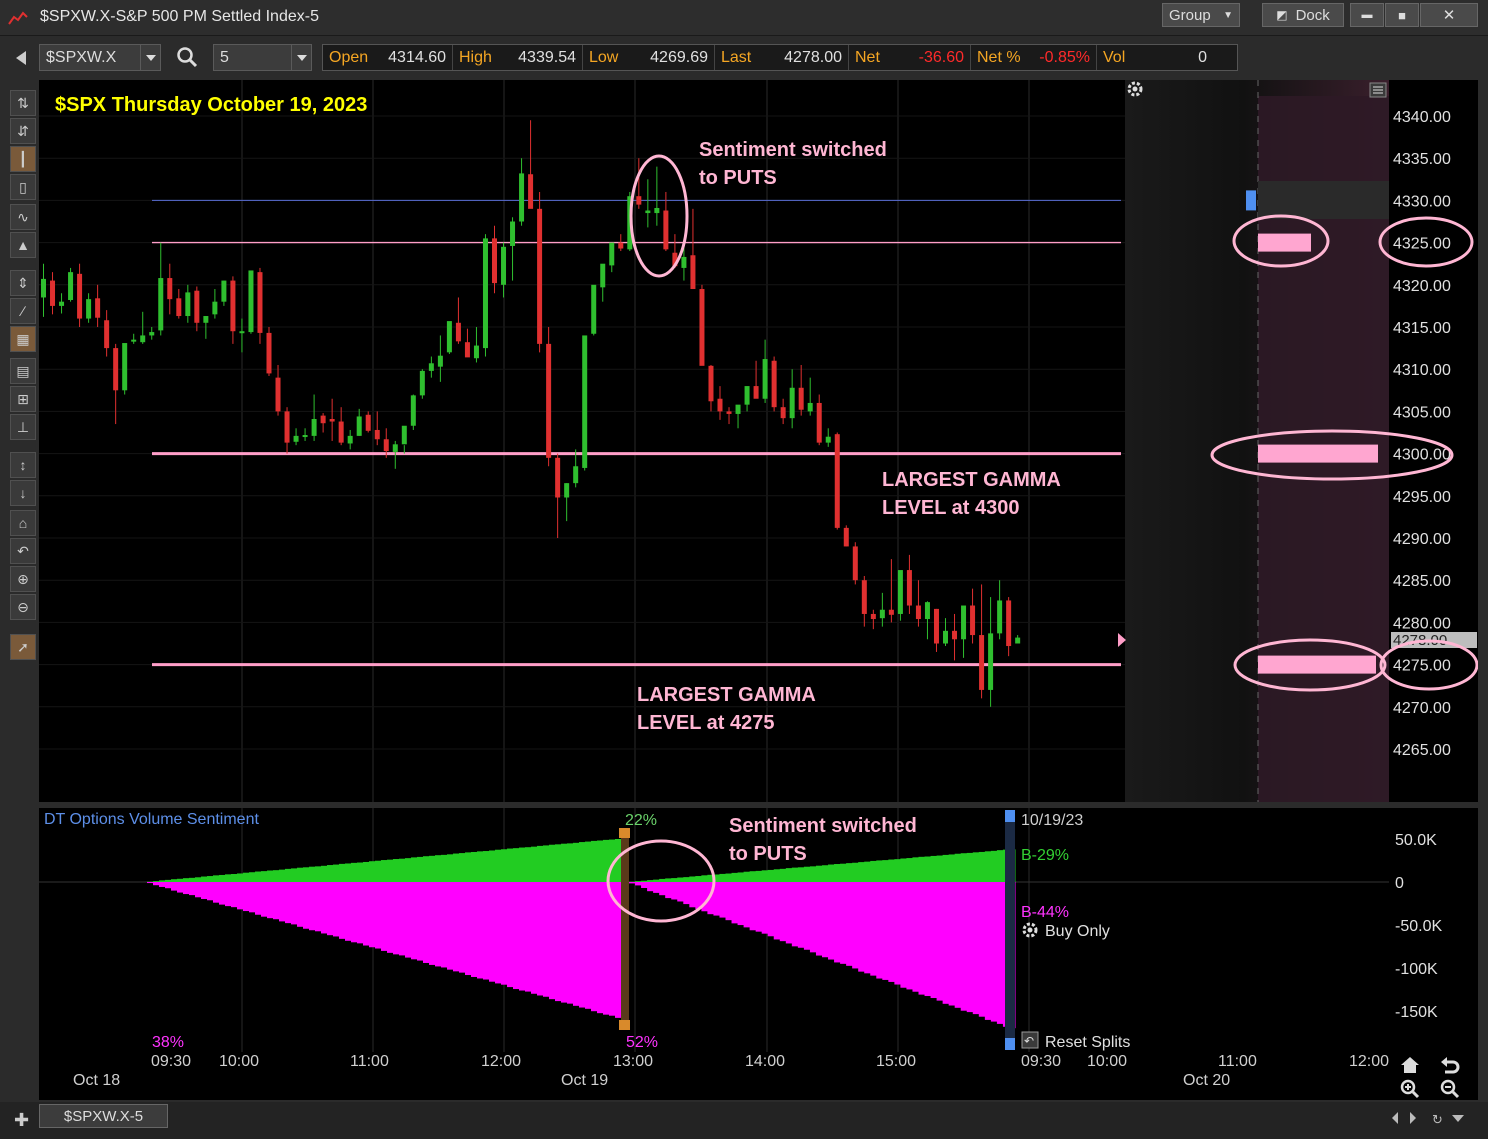  I want to click on dock-button: ◩ Dock, so click(1303, 15).